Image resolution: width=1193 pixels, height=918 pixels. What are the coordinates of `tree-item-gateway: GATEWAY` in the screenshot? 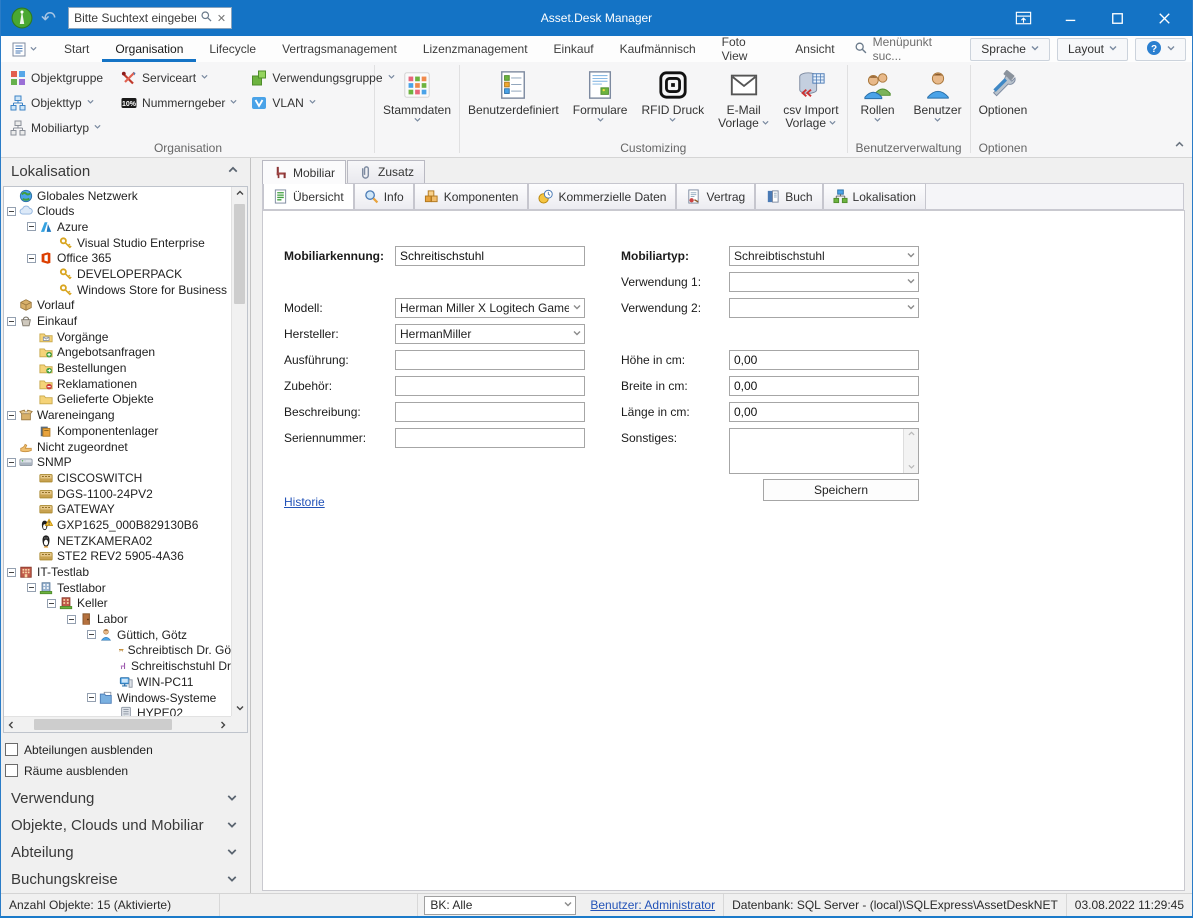 It's located at (117, 509).